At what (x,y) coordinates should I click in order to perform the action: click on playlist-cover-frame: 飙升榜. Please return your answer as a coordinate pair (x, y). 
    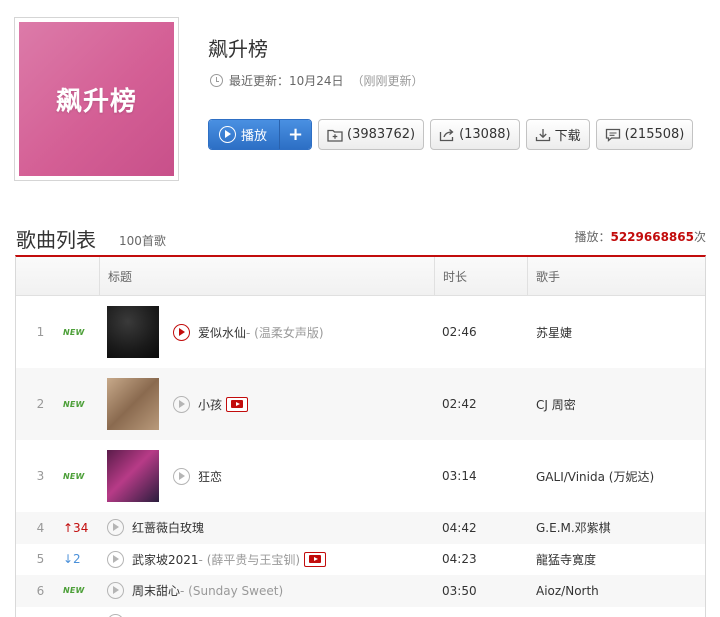
    Looking at the image, I should click on (96, 99).